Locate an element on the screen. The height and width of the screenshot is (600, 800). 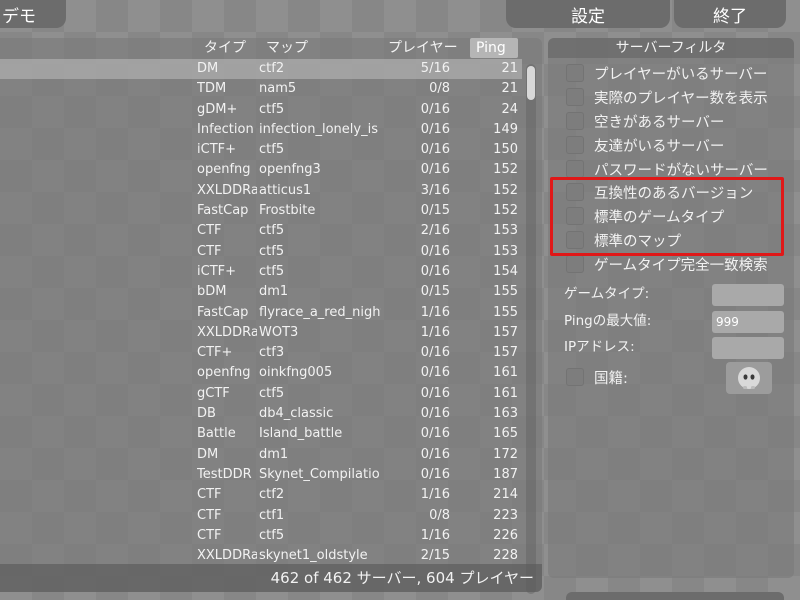
server-row: XXLDDRa atticus1 3/16 152 is located at coordinates (261, 191).